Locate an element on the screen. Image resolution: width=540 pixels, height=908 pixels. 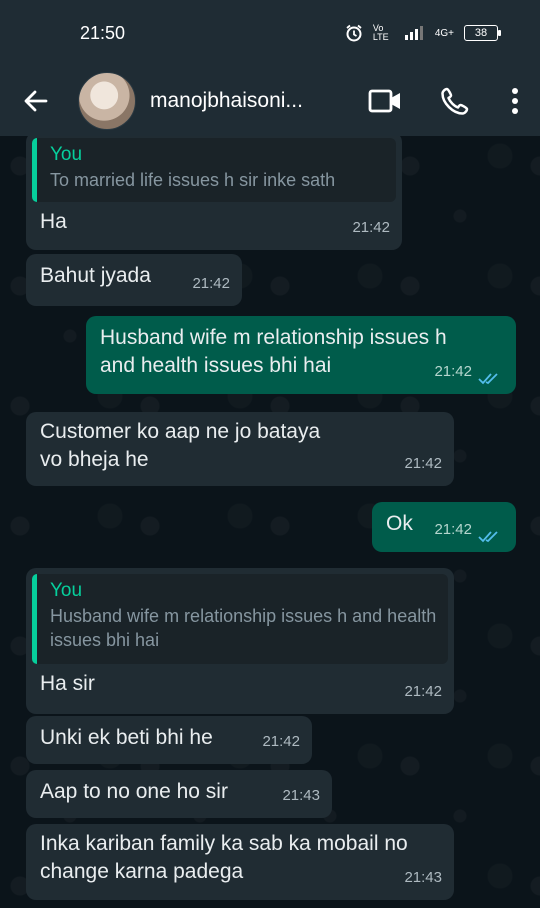
video-call-button is located at coordinates (385, 101).